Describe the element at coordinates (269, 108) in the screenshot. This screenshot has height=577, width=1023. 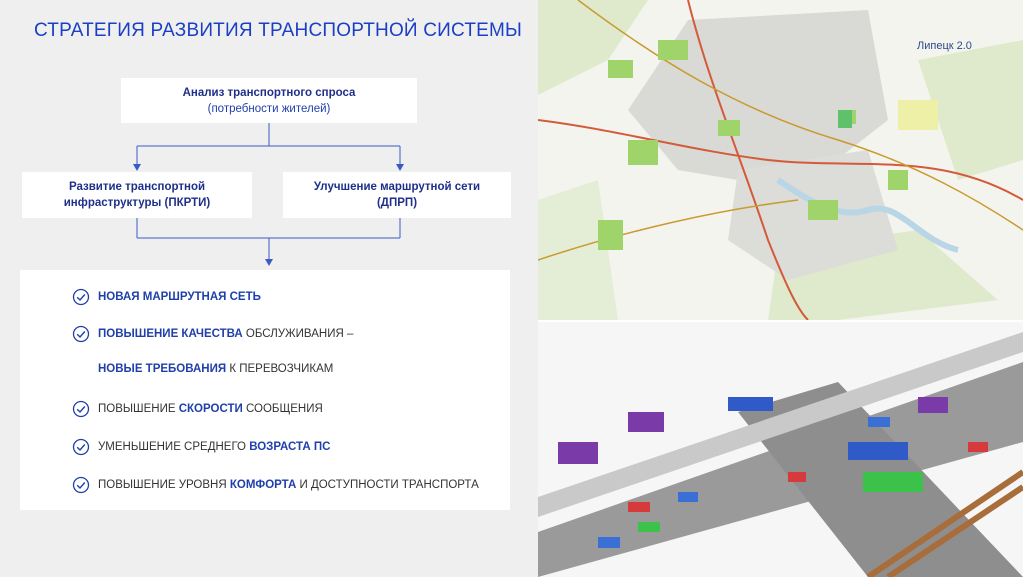
I see `demand-analysis-subtitle: (потребности жителей)` at that location.